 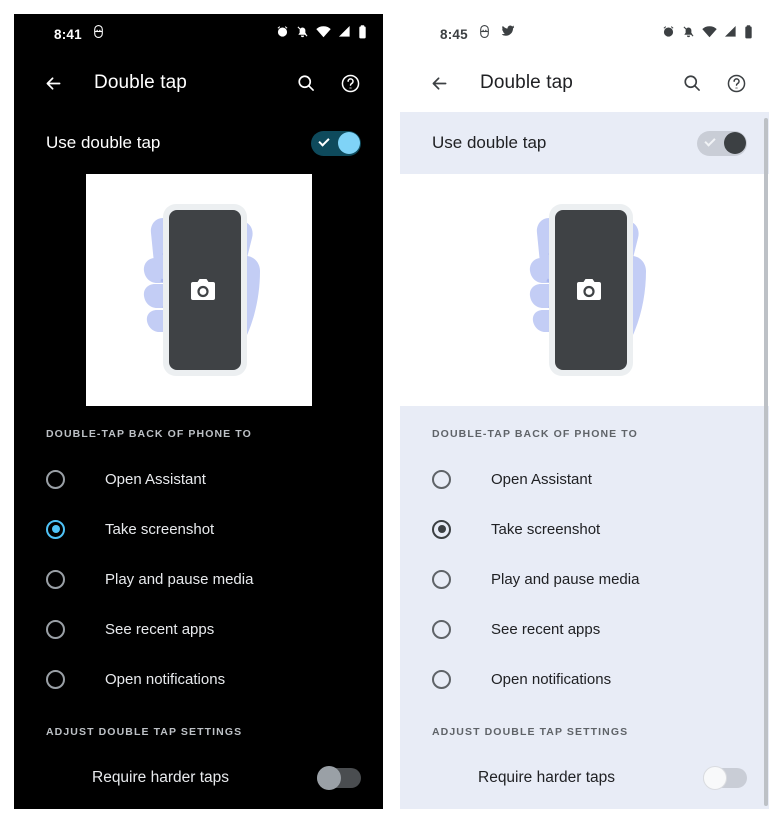 What do you see at coordinates (508, 34) in the screenshot?
I see `twitter-icon` at bounding box center [508, 34].